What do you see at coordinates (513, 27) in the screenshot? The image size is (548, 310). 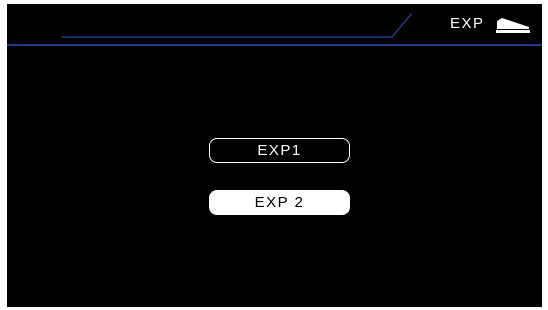 I see `expression-pedal-icon` at bounding box center [513, 27].